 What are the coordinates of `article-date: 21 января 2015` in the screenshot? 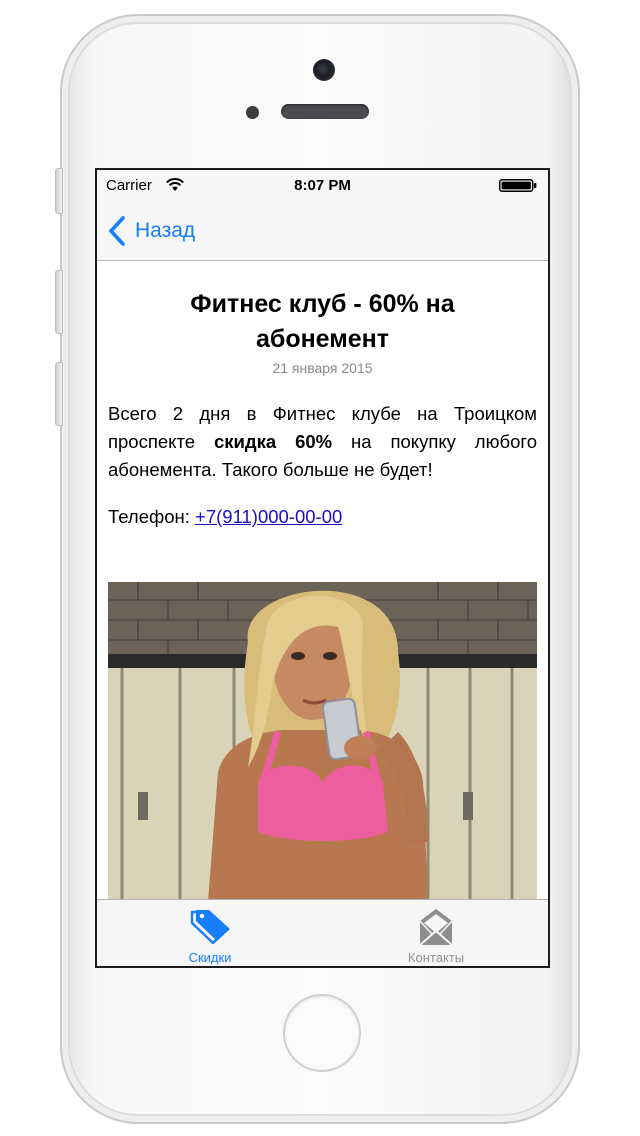 It's located at (322, 368).